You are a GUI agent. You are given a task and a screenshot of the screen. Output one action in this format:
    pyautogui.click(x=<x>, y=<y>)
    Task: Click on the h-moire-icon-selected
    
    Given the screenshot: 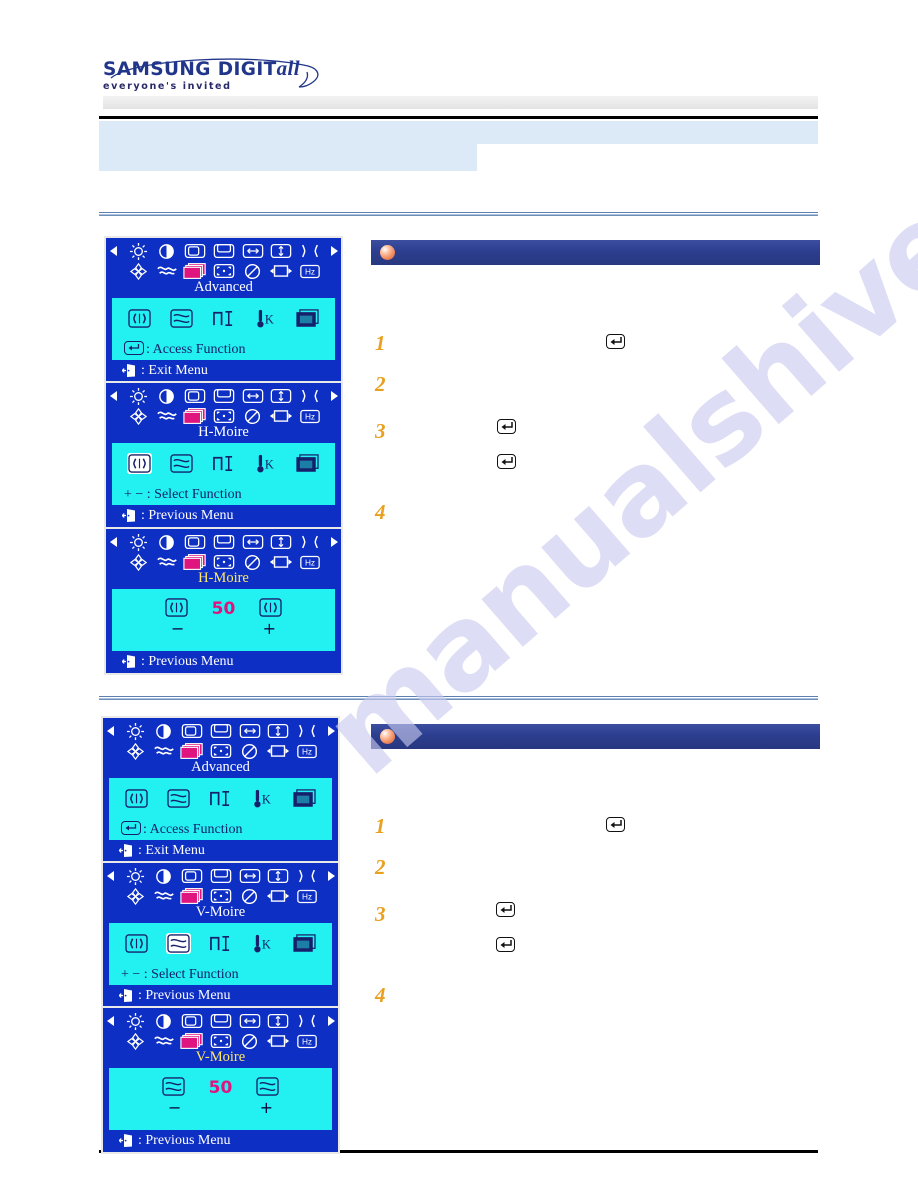 What is the action you would take?
    pyautogui.click(x=139, y=463)
    